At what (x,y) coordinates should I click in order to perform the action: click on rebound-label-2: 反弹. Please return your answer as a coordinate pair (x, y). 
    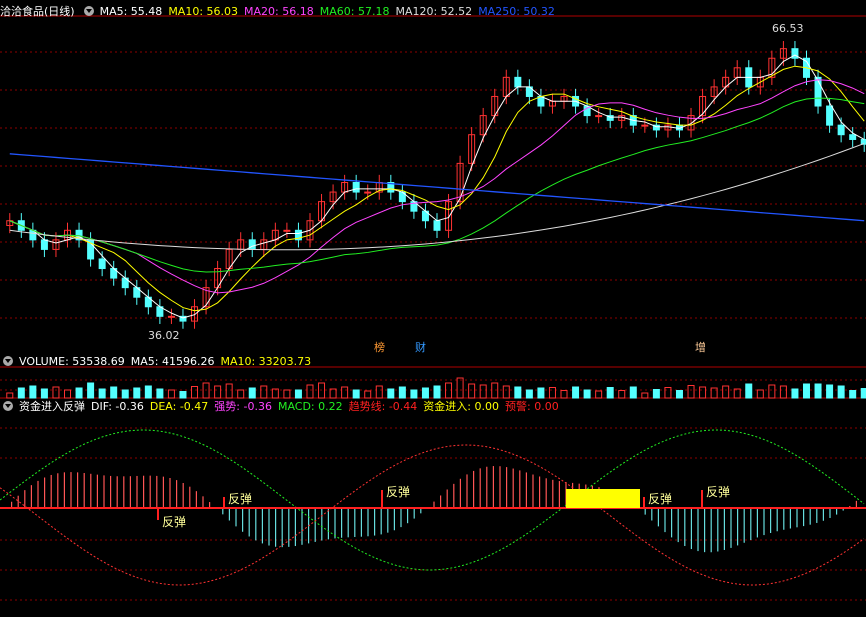
    Looking at the image, I should click on (398, 492).